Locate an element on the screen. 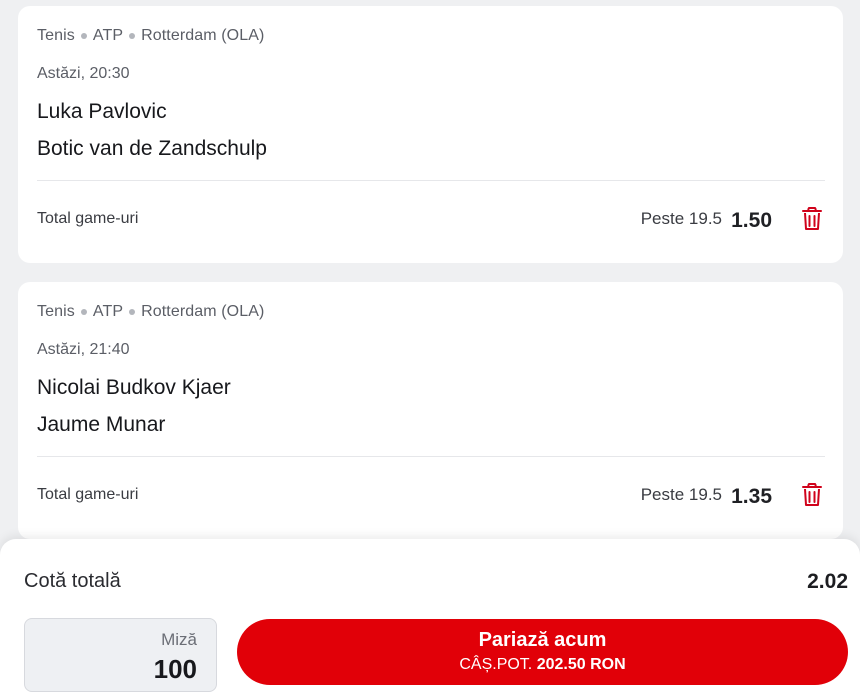 This screenshot has width=860, height=696. place-bet-label: Pariază acum is located at coordinates (542, 640).